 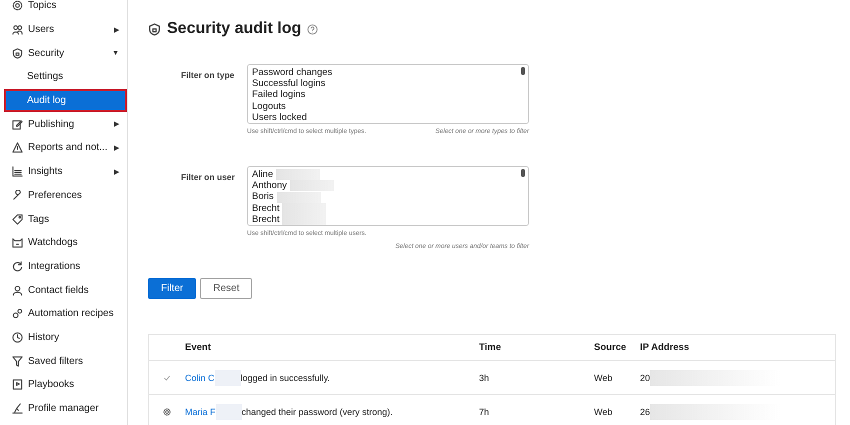 I want to click on table-cell: 7h, so click(x=484, y=411).